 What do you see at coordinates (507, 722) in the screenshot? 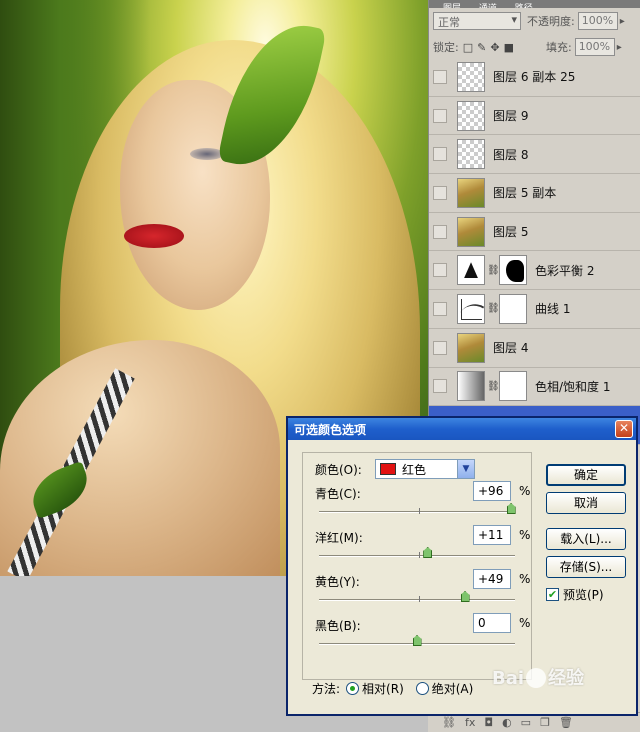
I see `adjustment-icon: ◐` at bounding box center [507, 722].